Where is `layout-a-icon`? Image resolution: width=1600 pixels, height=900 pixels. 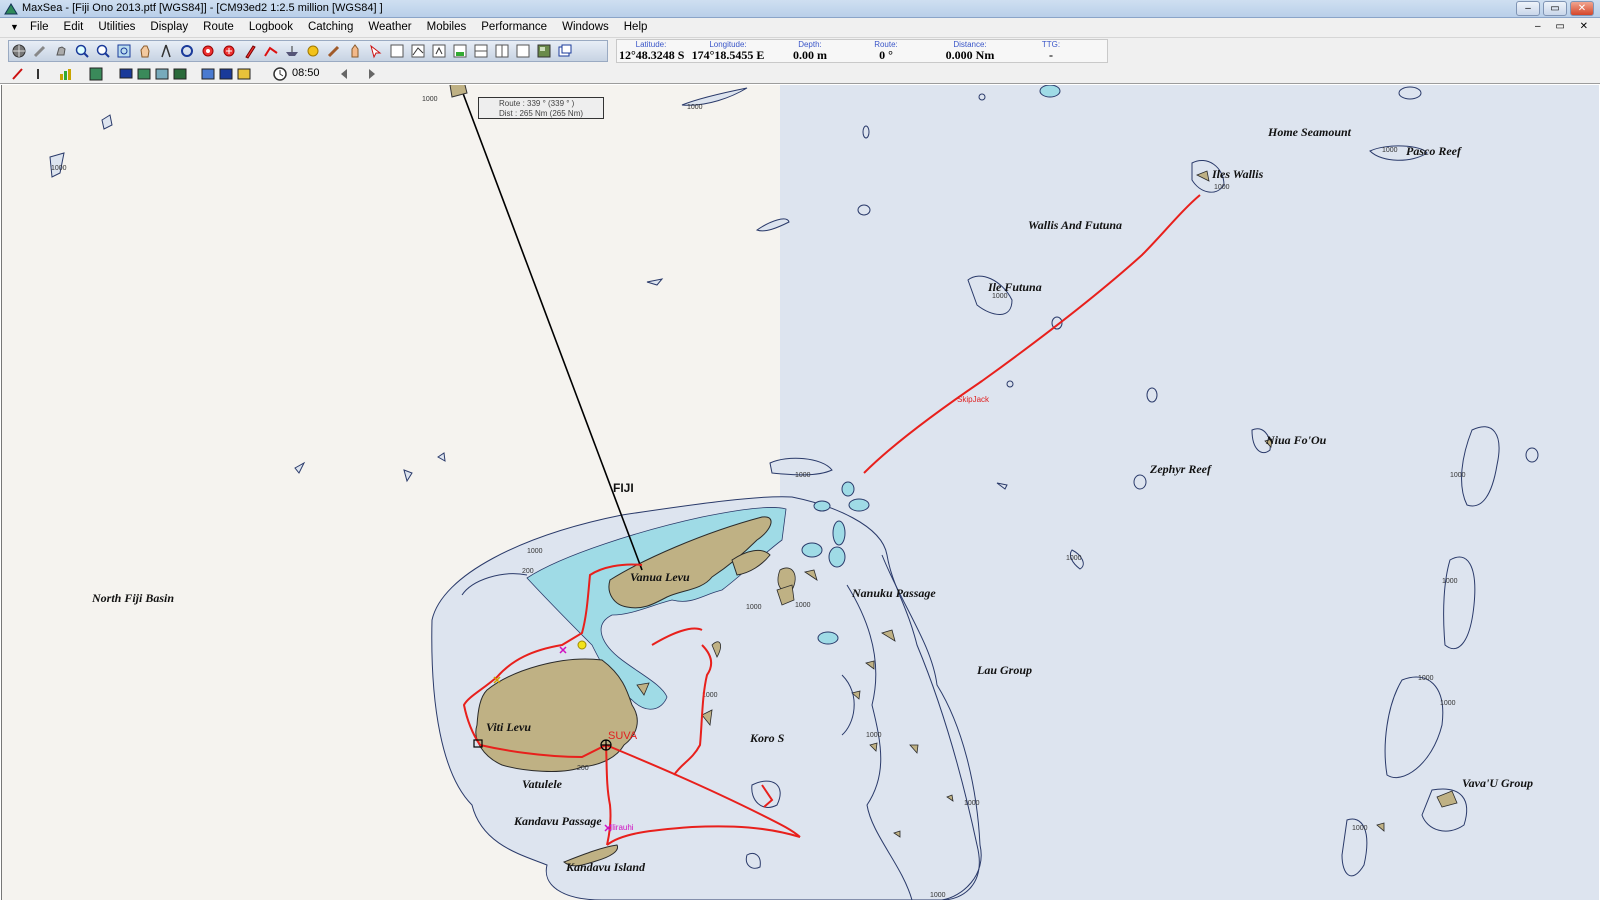
layout-a-icon is located at coordinates (460, 51).